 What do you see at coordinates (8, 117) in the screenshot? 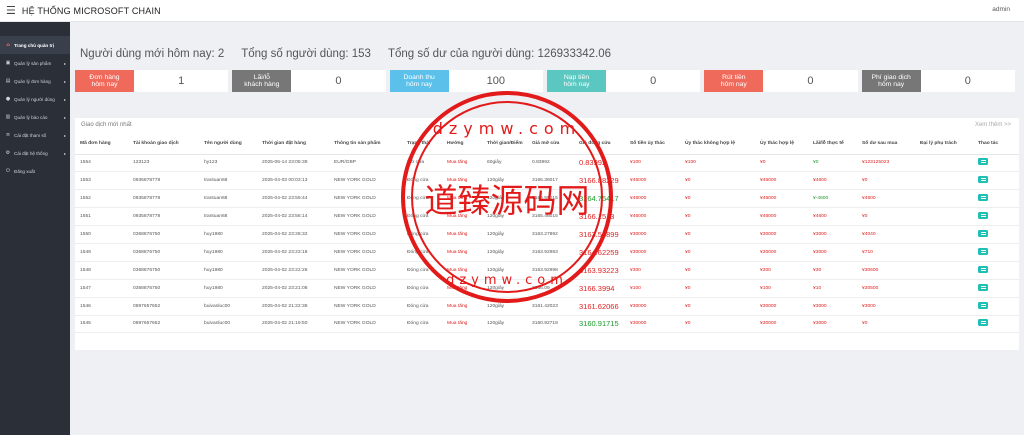
I see `report-icon: ▥` at bounding box center [8, 117].